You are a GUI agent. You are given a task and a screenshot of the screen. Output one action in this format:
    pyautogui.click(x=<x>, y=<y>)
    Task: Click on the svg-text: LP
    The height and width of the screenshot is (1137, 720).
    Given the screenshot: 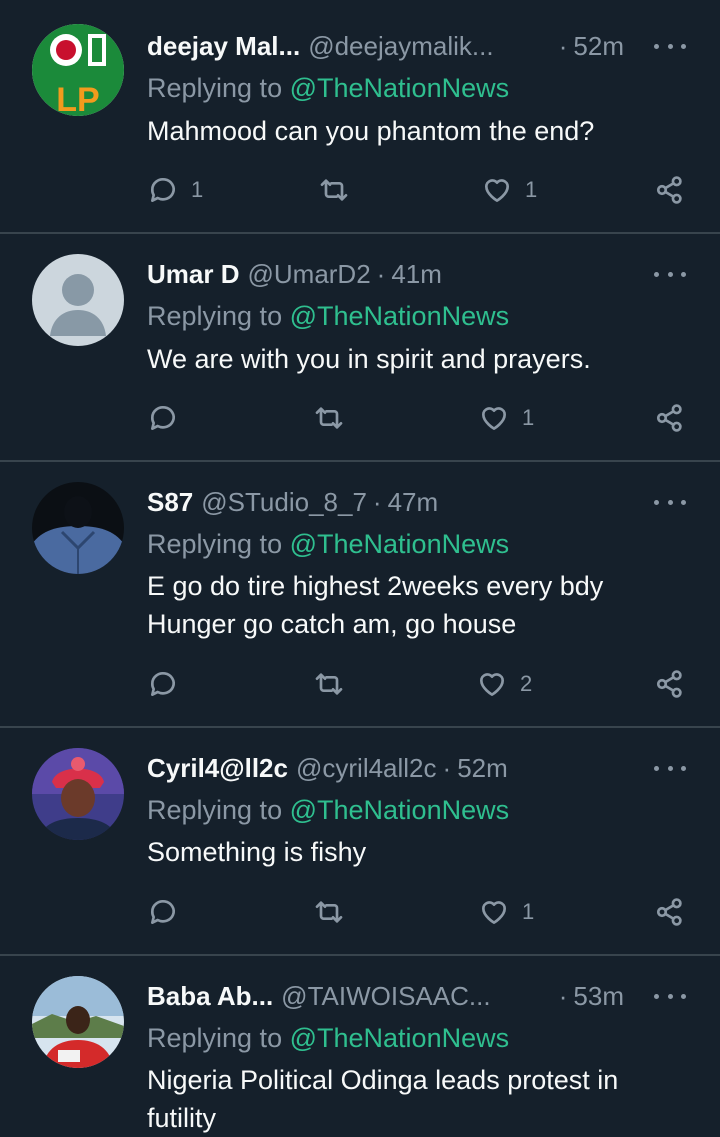 What is the action you would take?
    pyautogui.click(x=77, y=98)
    